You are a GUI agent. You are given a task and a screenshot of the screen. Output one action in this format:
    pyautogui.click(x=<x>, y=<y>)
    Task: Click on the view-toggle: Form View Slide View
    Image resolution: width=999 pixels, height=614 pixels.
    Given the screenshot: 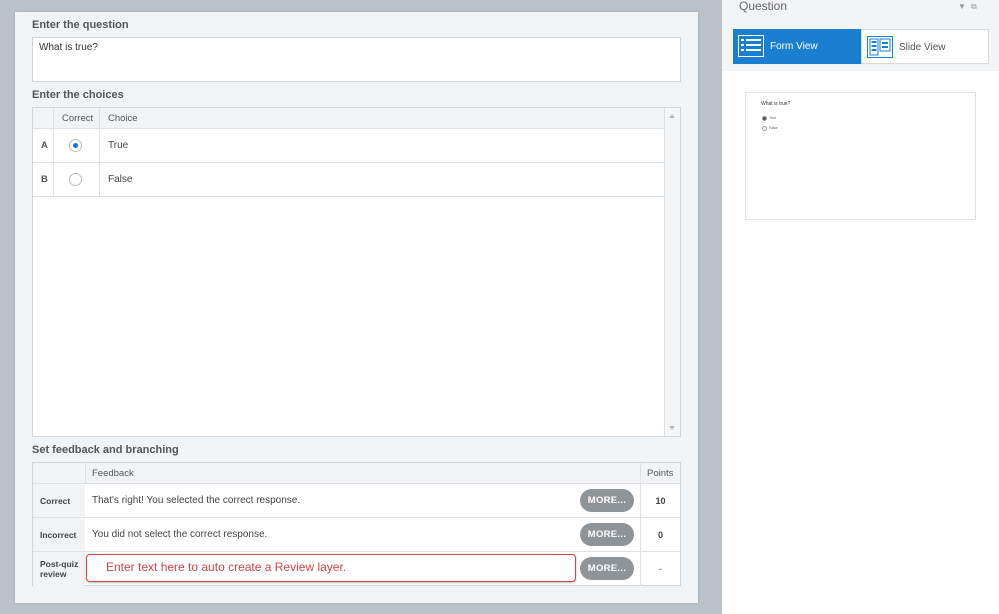 What is the action you would take?
    pyautogui.click(x=861, y=46)
    